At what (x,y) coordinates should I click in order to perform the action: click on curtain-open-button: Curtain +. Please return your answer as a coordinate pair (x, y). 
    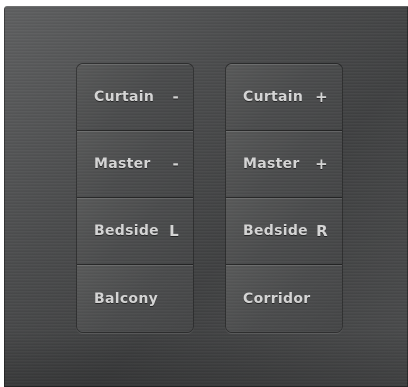
    Looking at the image, I should click on (284, 97).